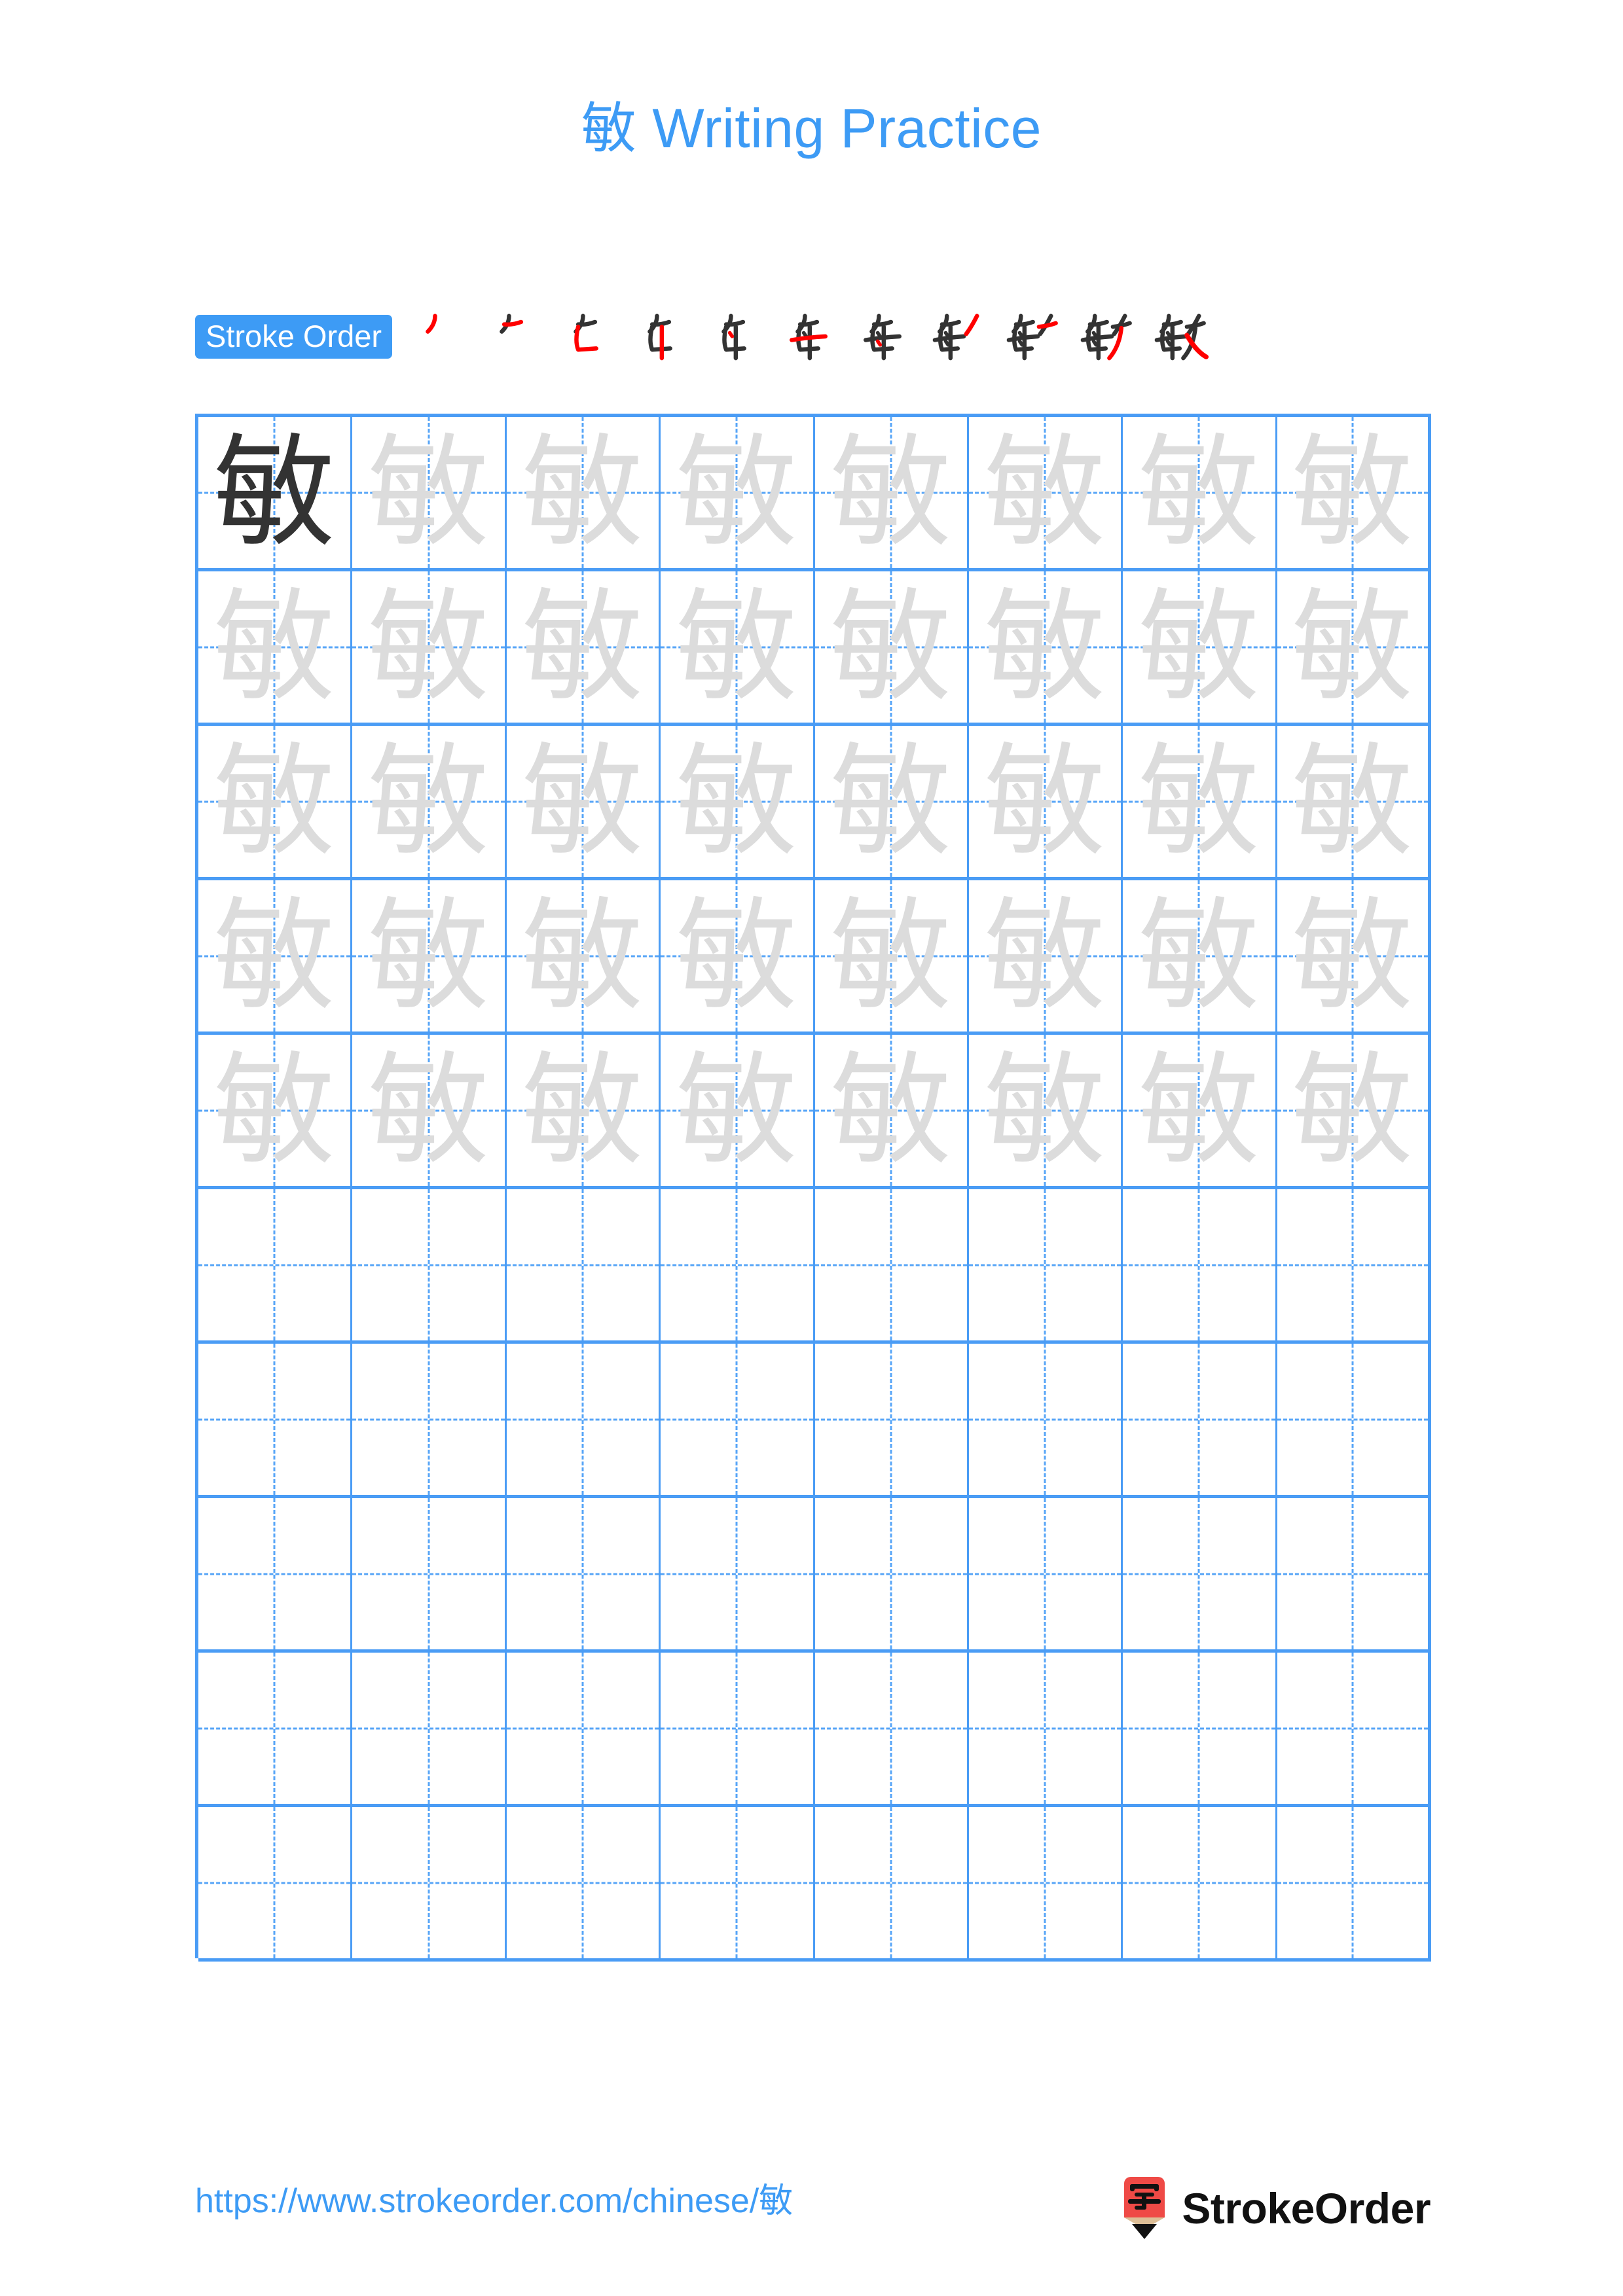  I want to click on practice-cell-r2-c5: 敏, so click(892, 647).